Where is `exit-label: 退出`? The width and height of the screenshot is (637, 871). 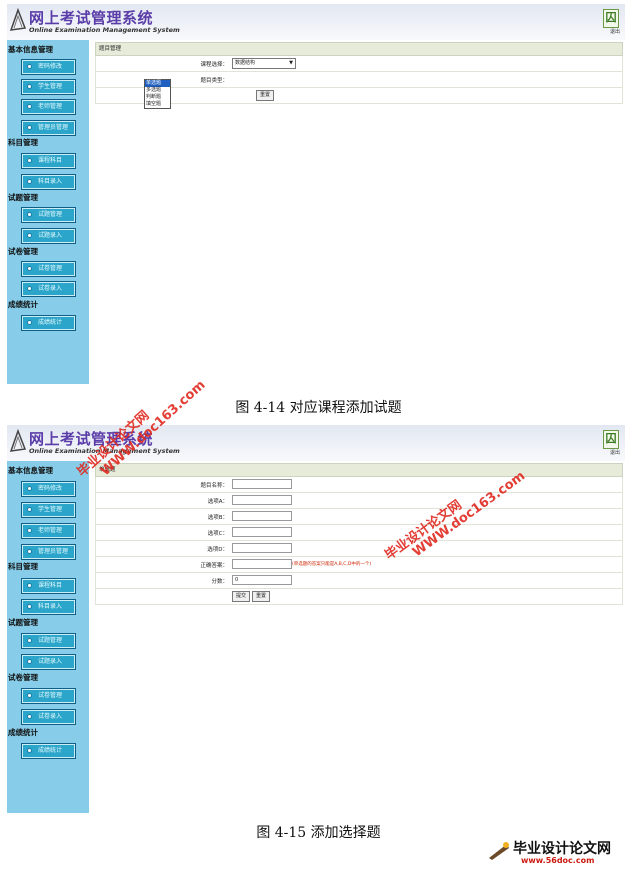 exit-label: 退出 is located at coordinates (614, 453).